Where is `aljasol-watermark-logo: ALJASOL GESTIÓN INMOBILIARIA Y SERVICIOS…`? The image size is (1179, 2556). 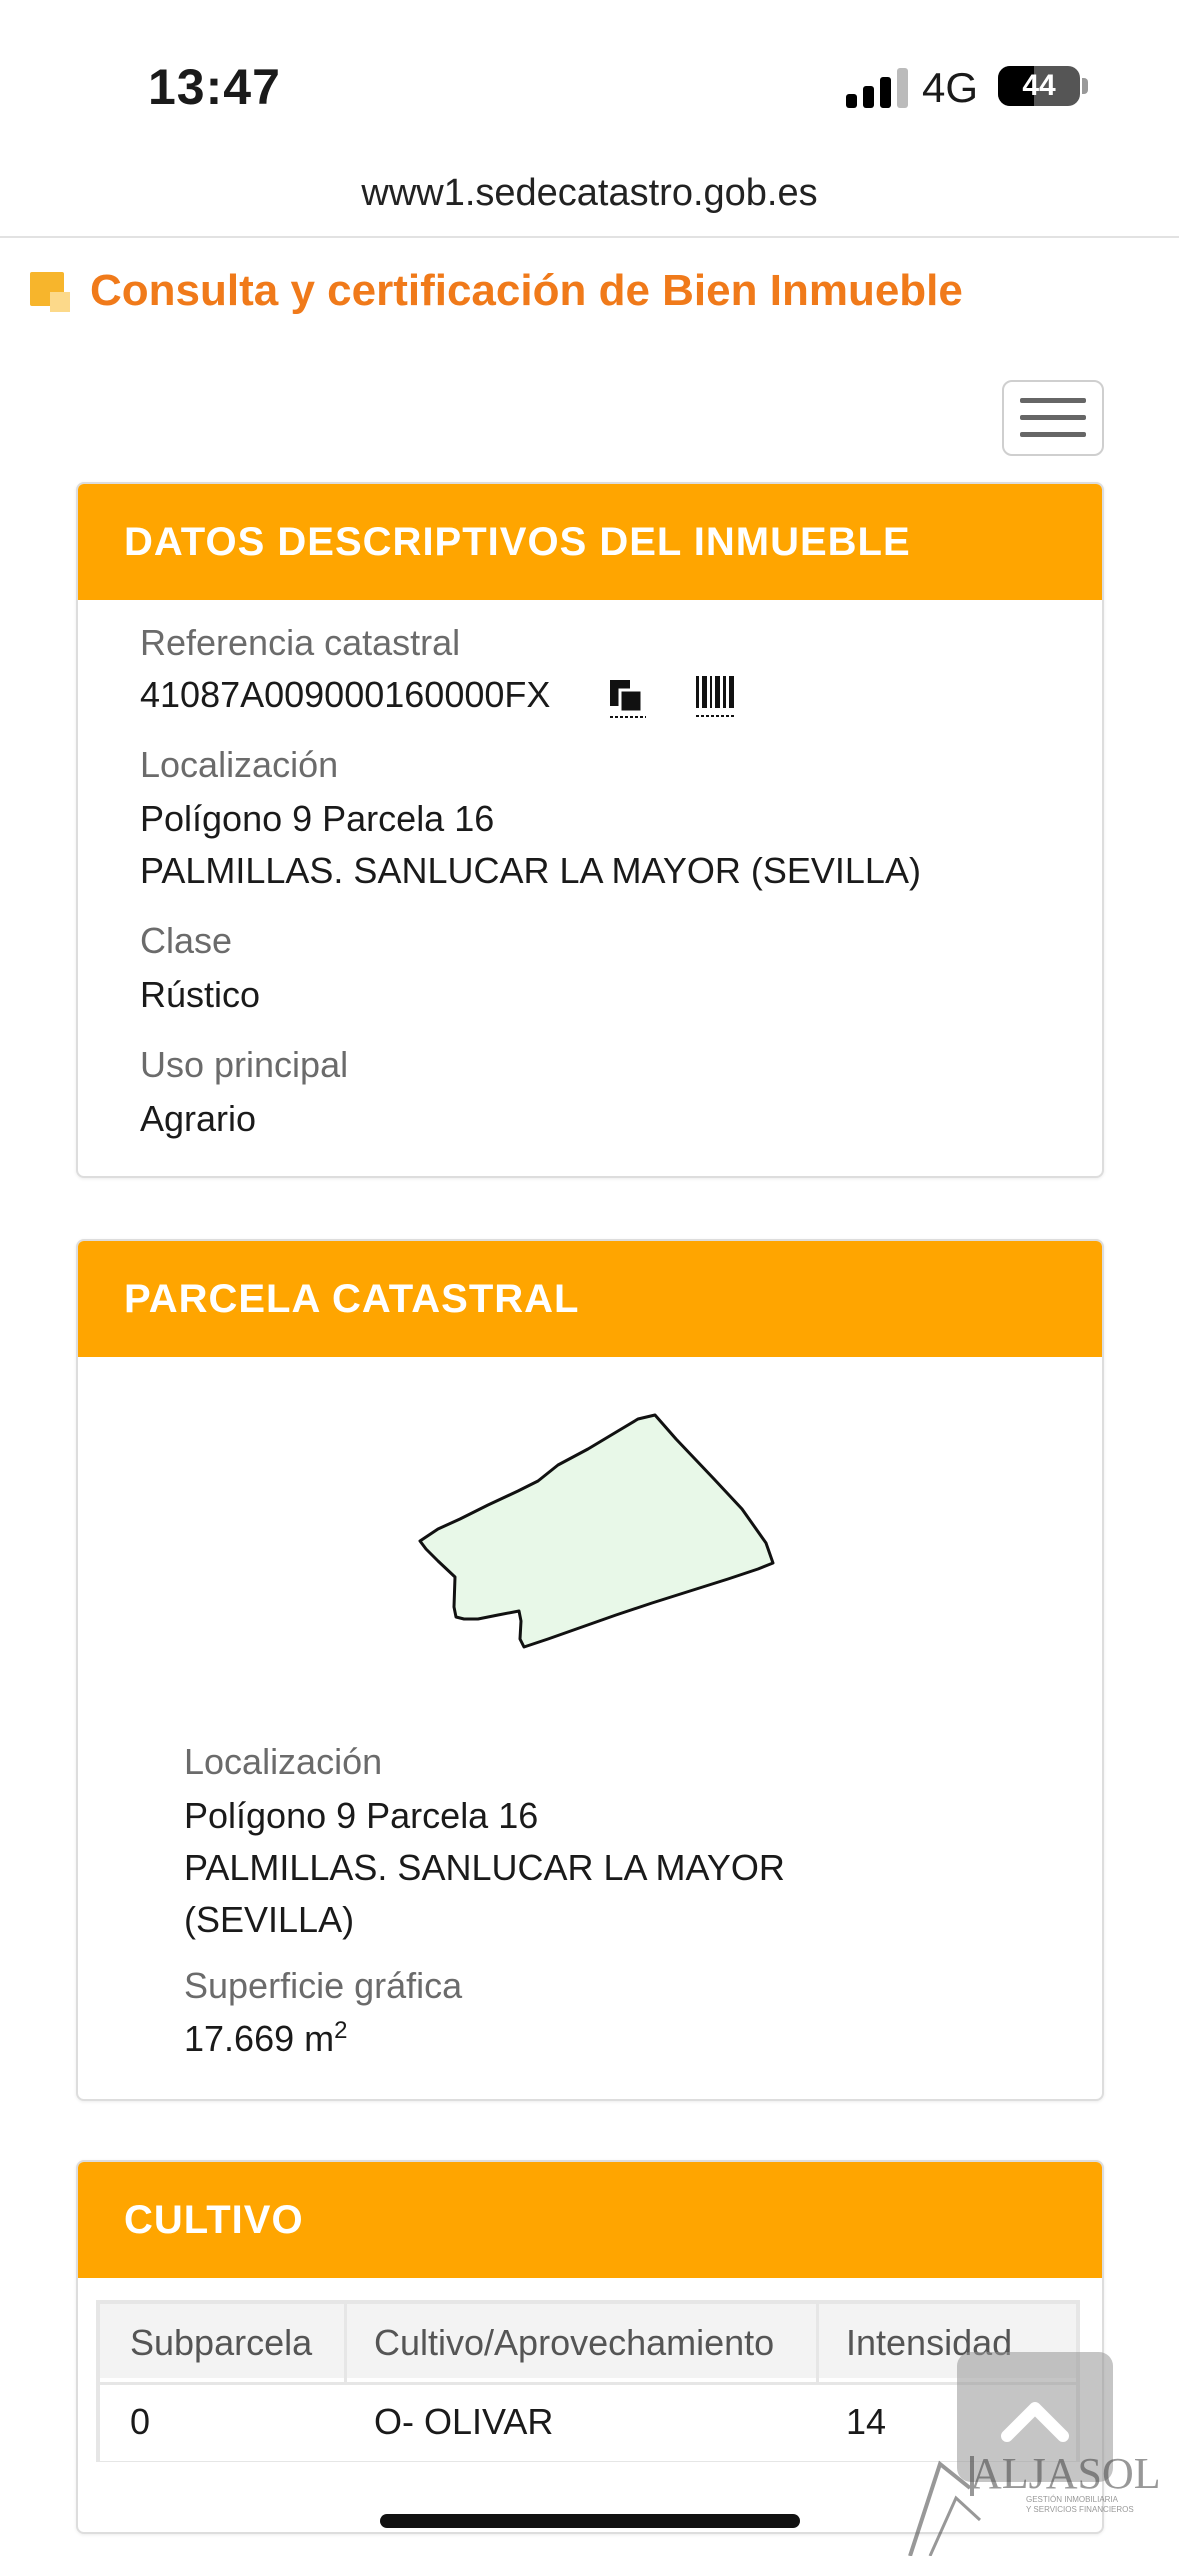 aljasol-watermark-logo: ALJASOL GESTIÓN INMOBILIARIA Y SERVICIOS… is located at coordinates (1034, 2502).